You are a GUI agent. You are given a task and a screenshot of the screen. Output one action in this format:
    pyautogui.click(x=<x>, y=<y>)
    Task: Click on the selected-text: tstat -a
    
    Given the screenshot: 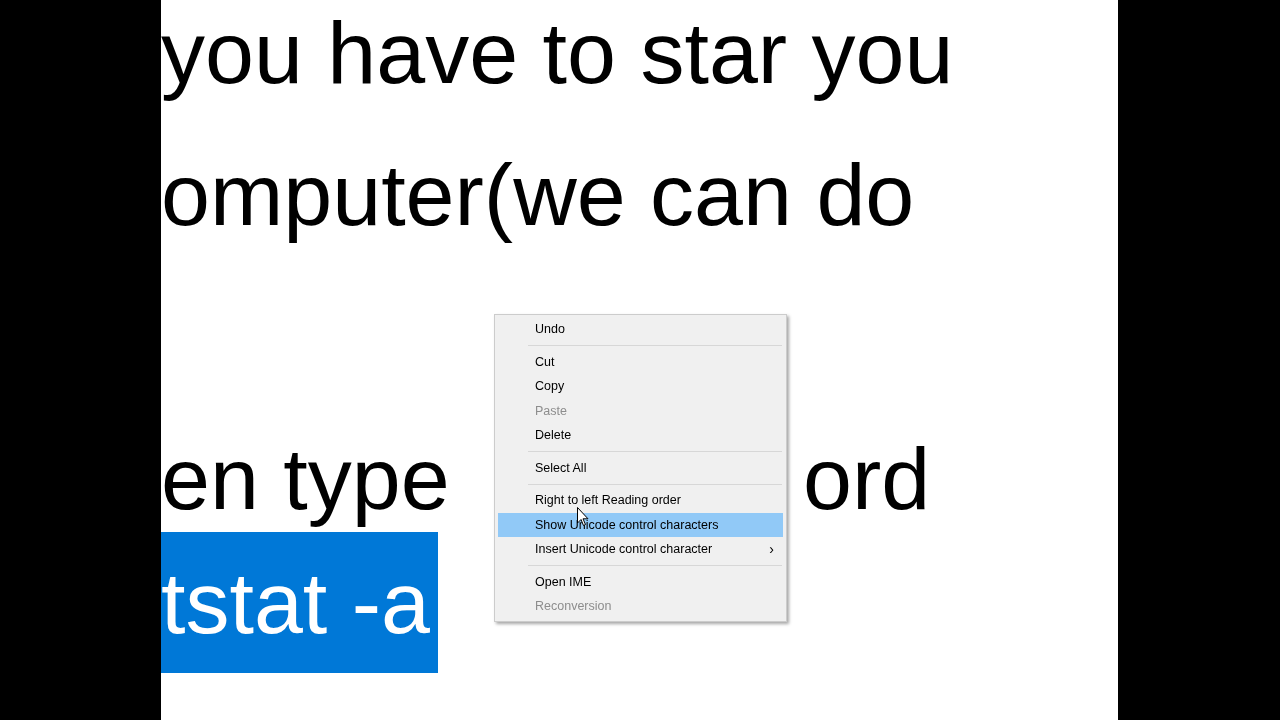 What is the action you would take?
    pyautogui.click(x=299, y=602)
    